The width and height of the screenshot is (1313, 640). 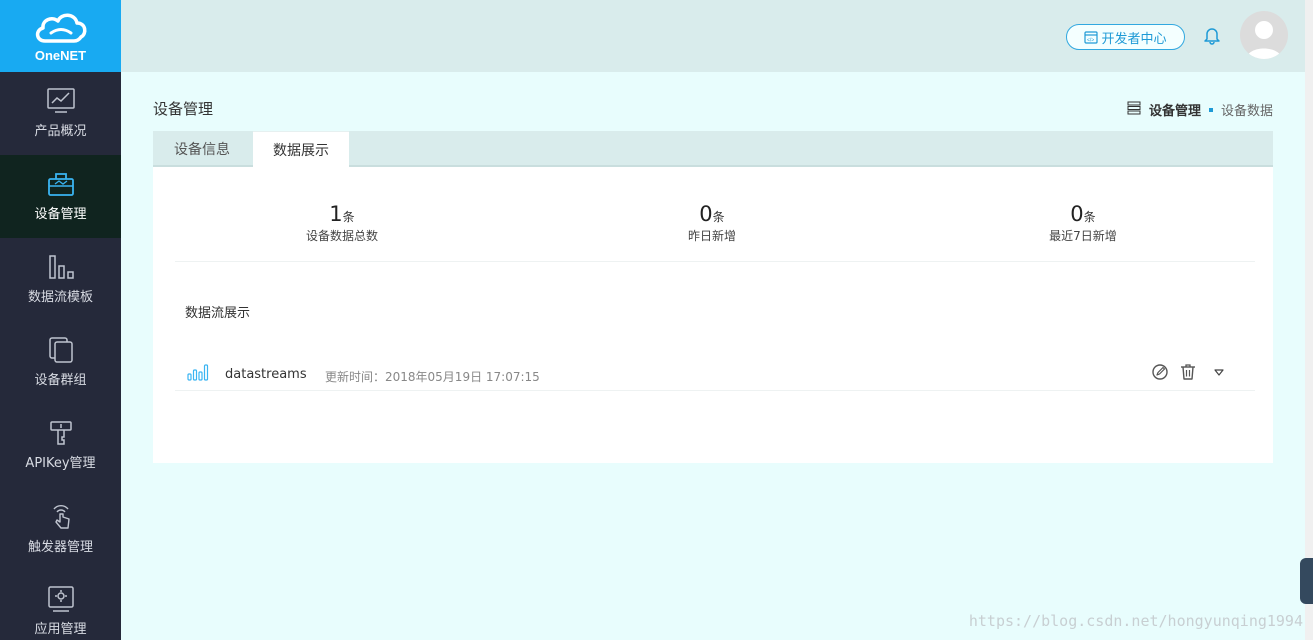 I want to click on breadcrumb-device-data: 设备数据, so click(x=1246, y=111).